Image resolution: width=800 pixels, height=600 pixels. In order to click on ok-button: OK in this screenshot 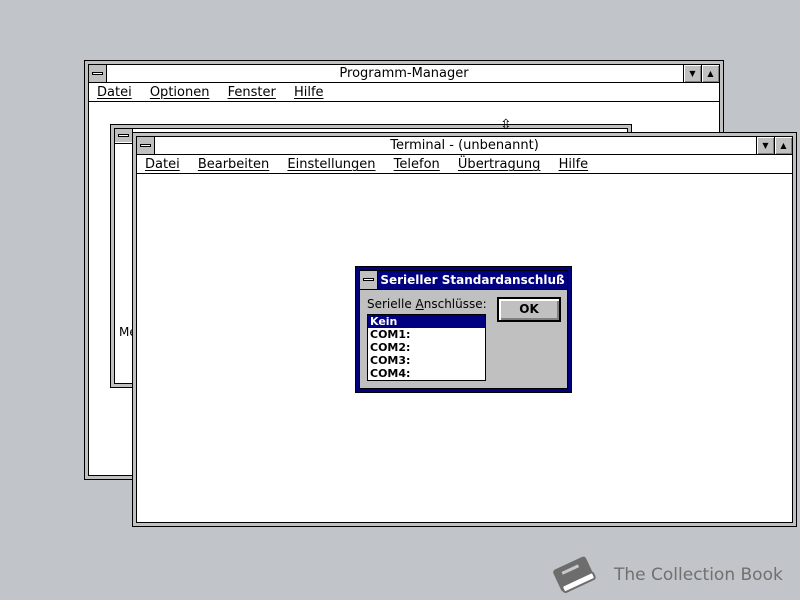, I will do `click(529, 309)`.